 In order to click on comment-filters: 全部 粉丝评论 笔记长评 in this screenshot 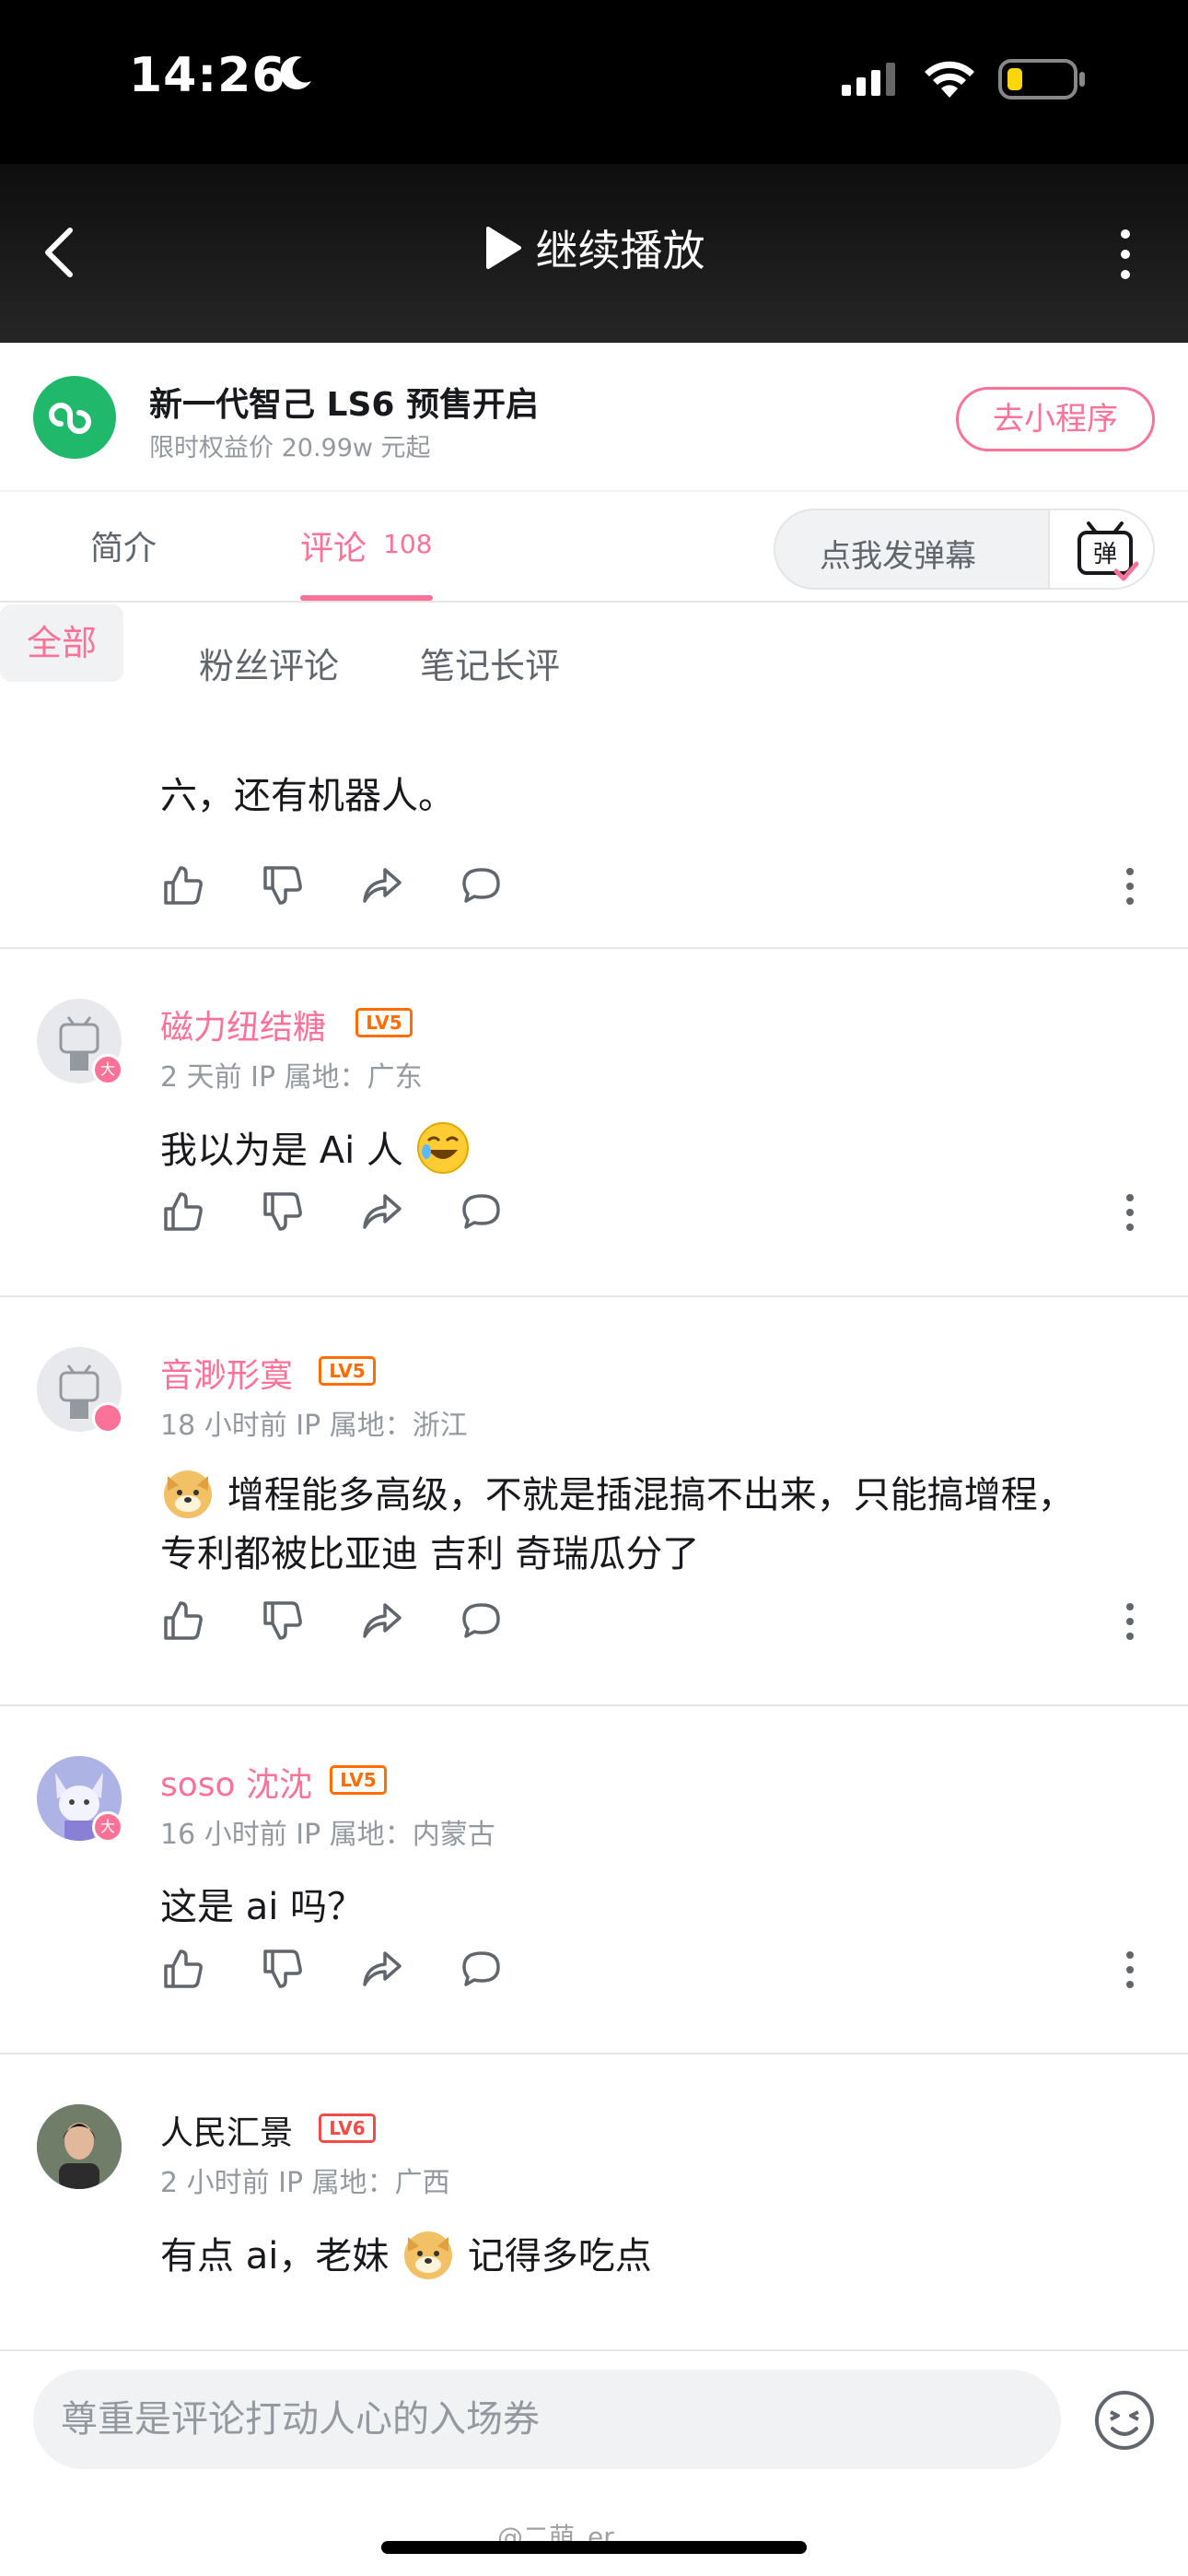, I will do `click(594, 659)`.